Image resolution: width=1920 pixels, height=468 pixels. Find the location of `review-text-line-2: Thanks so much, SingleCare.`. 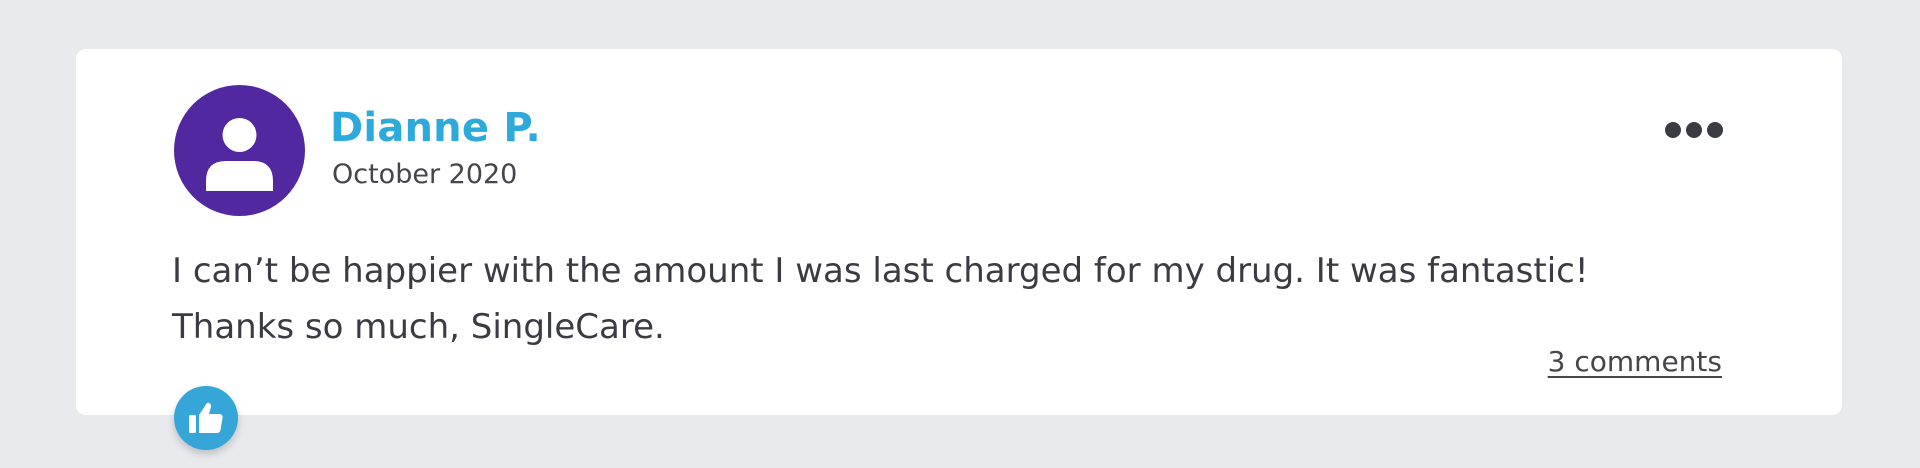

review-text-line-2: Thanks so much, SingleCare. is located at coordinates (418, 327).